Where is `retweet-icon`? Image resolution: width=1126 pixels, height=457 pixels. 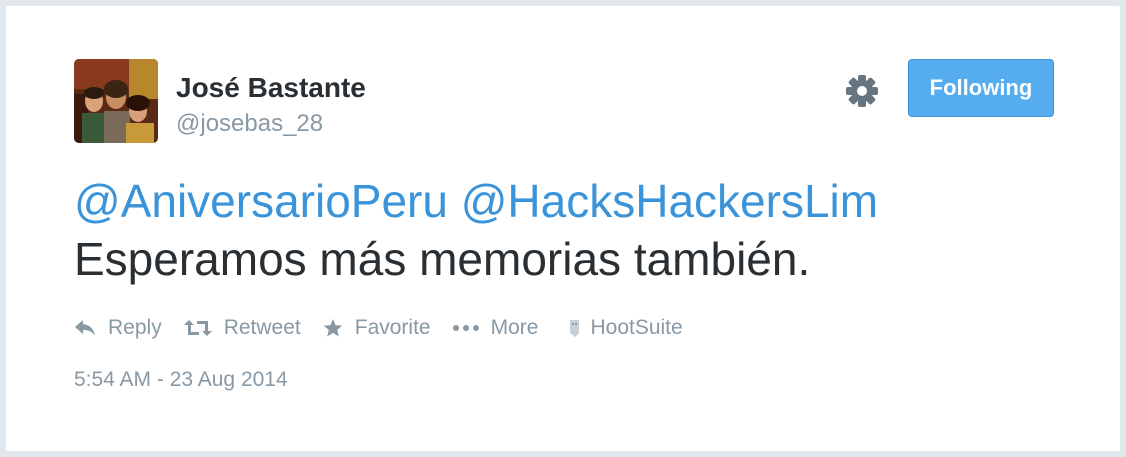 retweet-icon is located at coordinates (197, 328).